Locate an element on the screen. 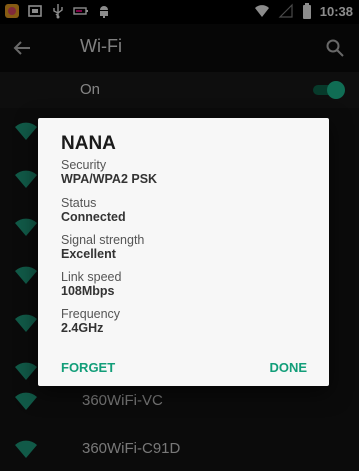  field-value: 2.4GHz is located at coordinates (82, 328).